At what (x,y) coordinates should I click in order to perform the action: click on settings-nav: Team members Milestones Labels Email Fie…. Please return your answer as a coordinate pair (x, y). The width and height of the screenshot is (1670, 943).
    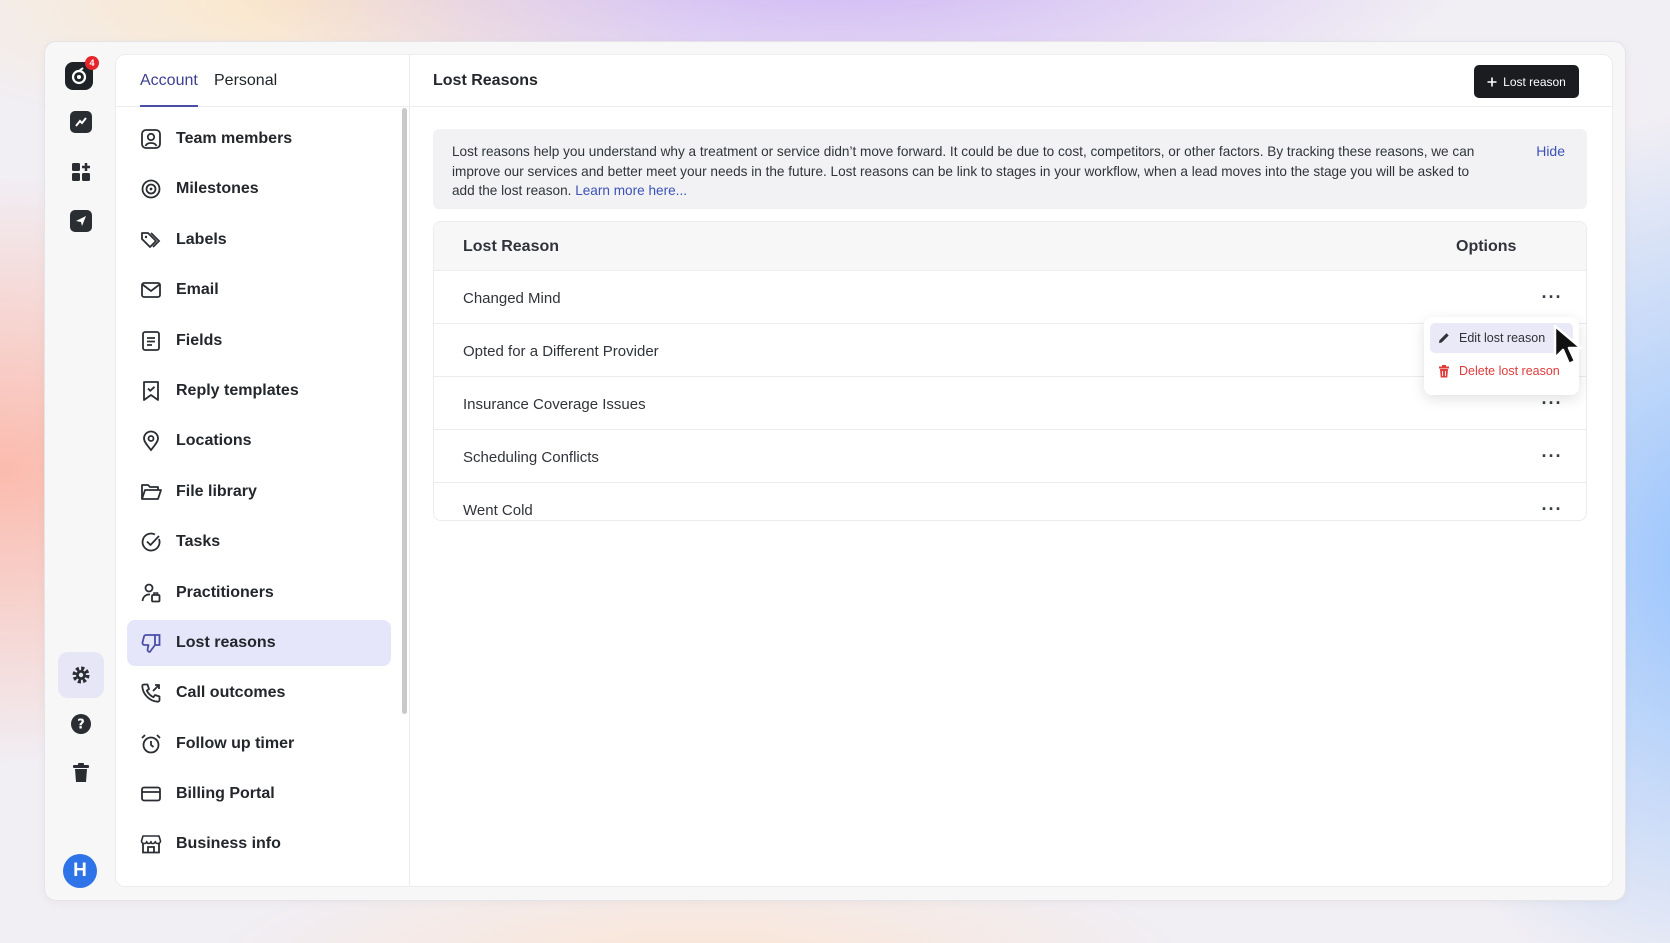
    Looking at the image, I should click on (259, 489).